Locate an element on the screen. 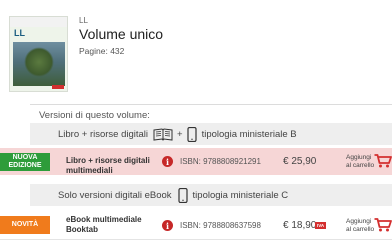  book-pages: Pagine: 432 is located at coordinates (102, 51).